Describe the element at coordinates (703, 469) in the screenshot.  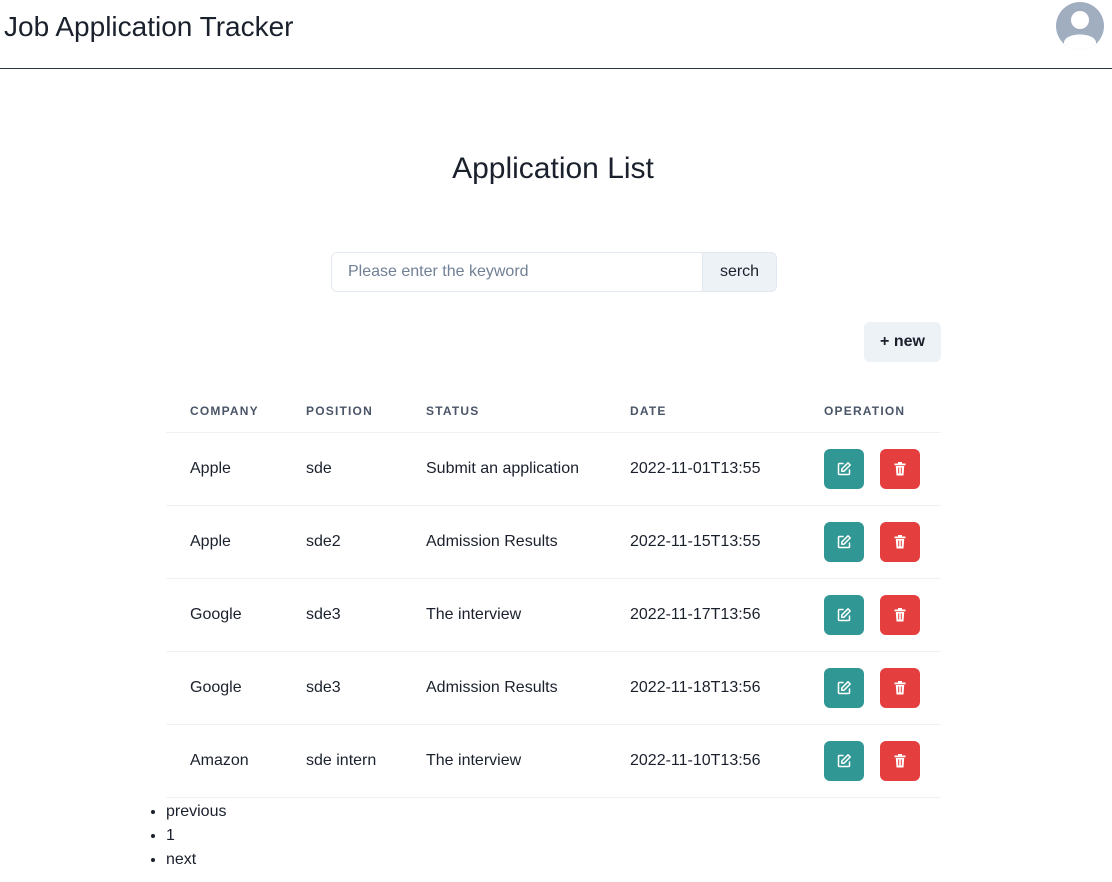
I see `cell-date: 2022-11-01T13:55` at that location.